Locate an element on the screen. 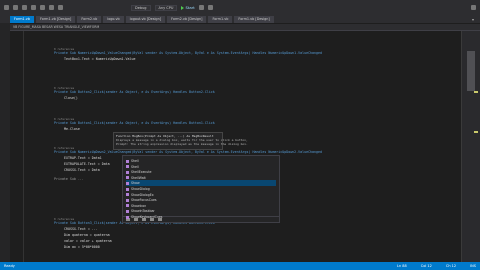  tab-7: Form1.vb [Design] is located at coordinates (254, 19).